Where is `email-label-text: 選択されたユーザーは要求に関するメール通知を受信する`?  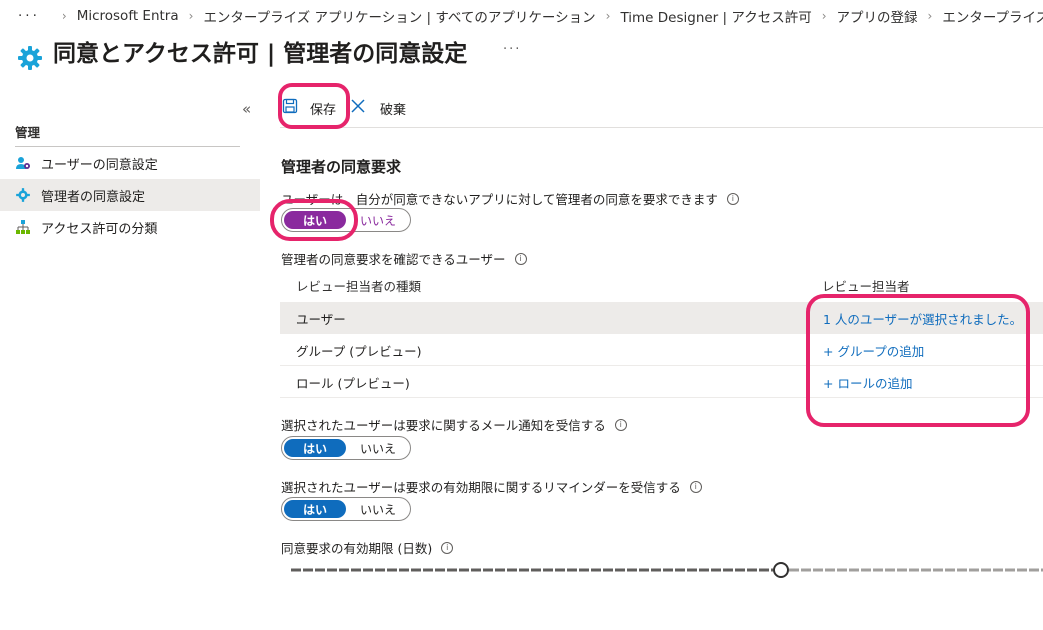 email-label-text: 選択されたユーザーは要求に関するメール通知を受信する is located at coordinates (443, 425).